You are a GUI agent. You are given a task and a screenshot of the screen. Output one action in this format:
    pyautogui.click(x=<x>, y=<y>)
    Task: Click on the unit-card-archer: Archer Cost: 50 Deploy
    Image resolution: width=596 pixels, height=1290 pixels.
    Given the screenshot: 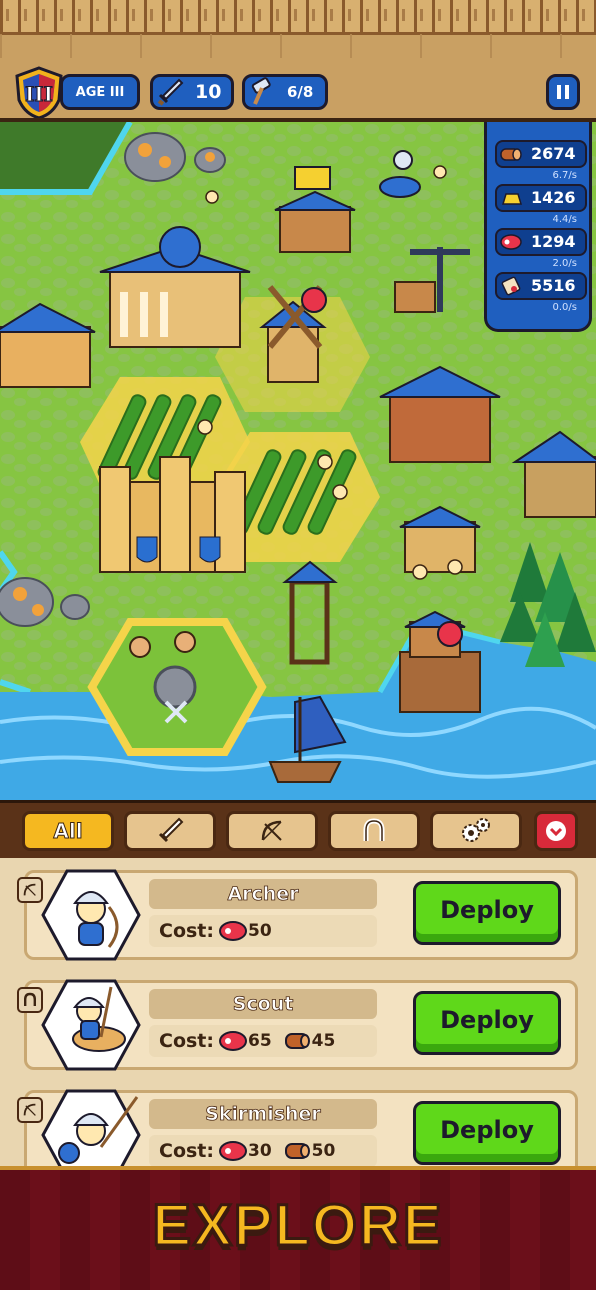 What is the action you would take?
    pyautogui.click(x=297, y=915)
    